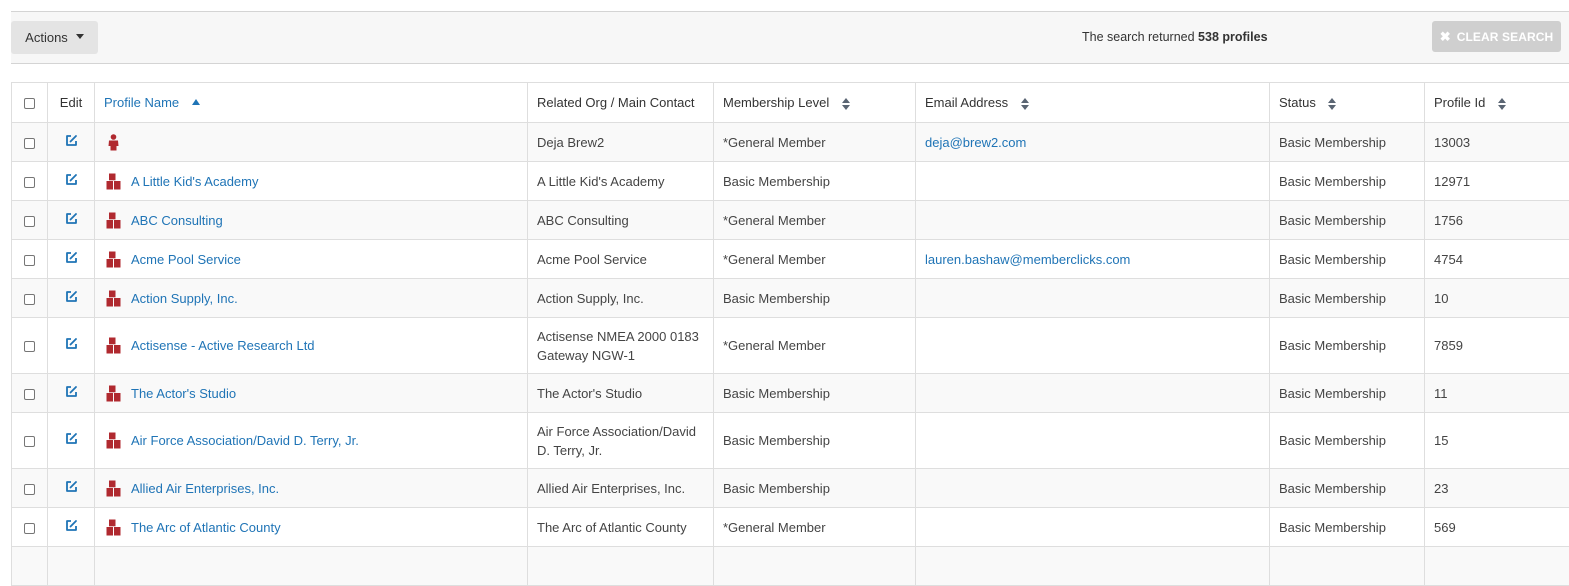  I want to click on email-link: lauren.bashaw@memberclicks.com, so click(1027, 259).